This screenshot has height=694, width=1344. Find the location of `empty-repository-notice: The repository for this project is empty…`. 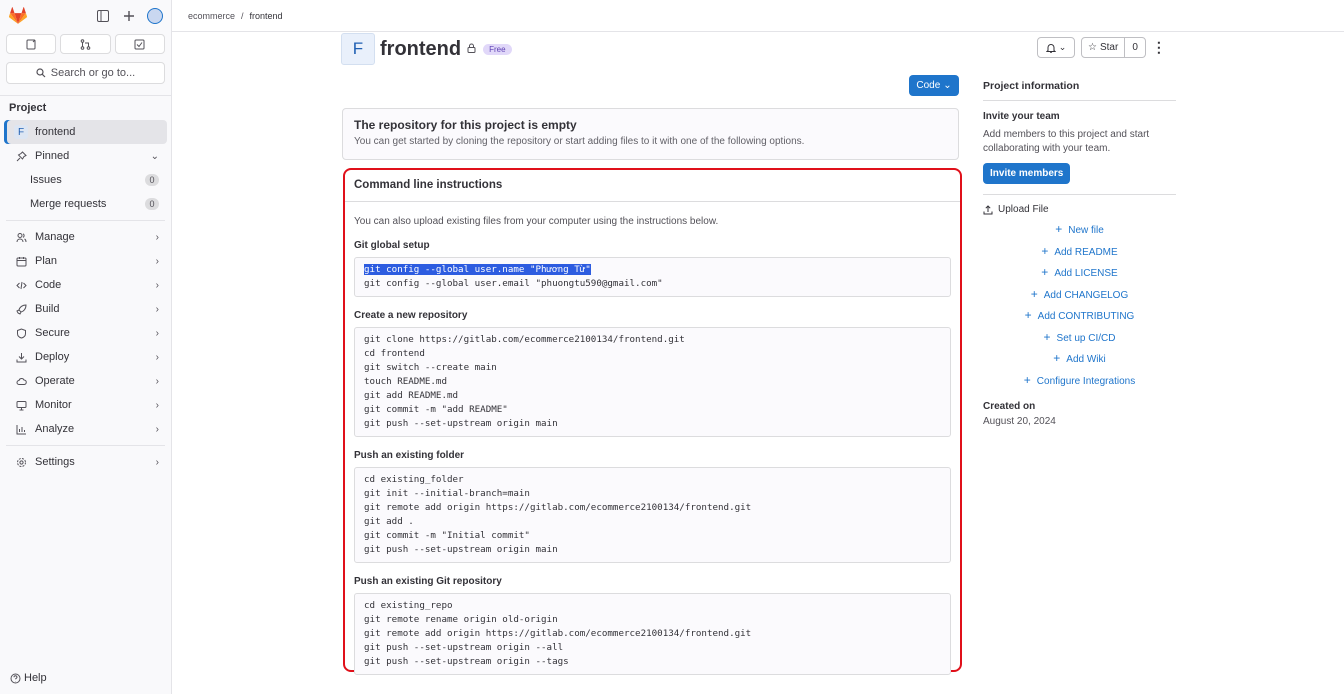

empty-repository-notice: The repository for this project is empty… is located at coordinates (650, 134).